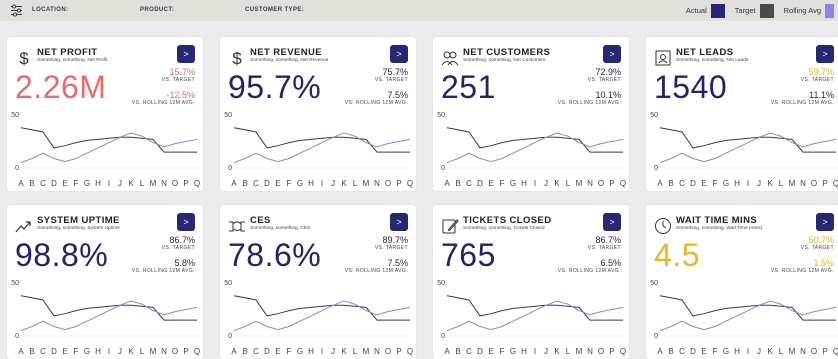 Image resolution: width=838 pixels, height=359 pixels. Describe the element at coordinates (504, 60) in the screenshot. I see `card-subtitle: Something, something, Net Customers` at that location.